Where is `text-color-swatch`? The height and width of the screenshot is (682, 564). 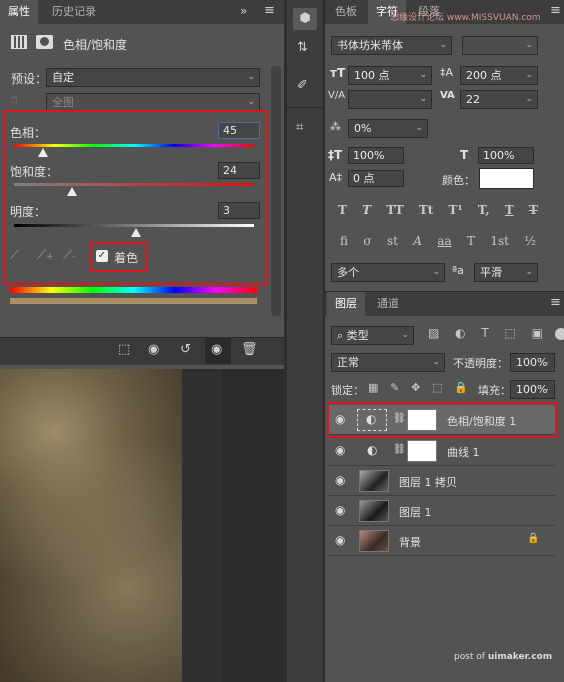 text-color-swatch is located at coordinates (506, 178).